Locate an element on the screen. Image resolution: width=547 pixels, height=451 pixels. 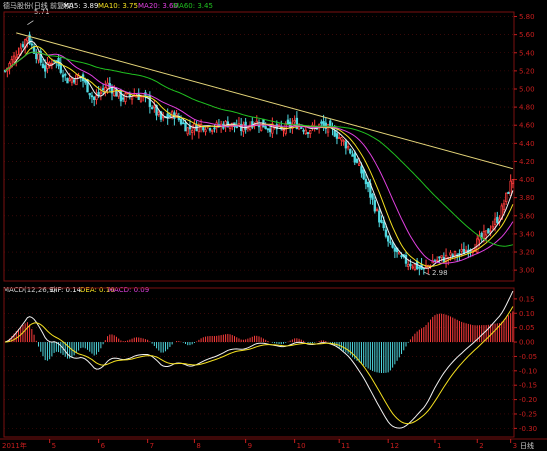
macd-tick-label: 0.05 is located at coordinates (527, 328).